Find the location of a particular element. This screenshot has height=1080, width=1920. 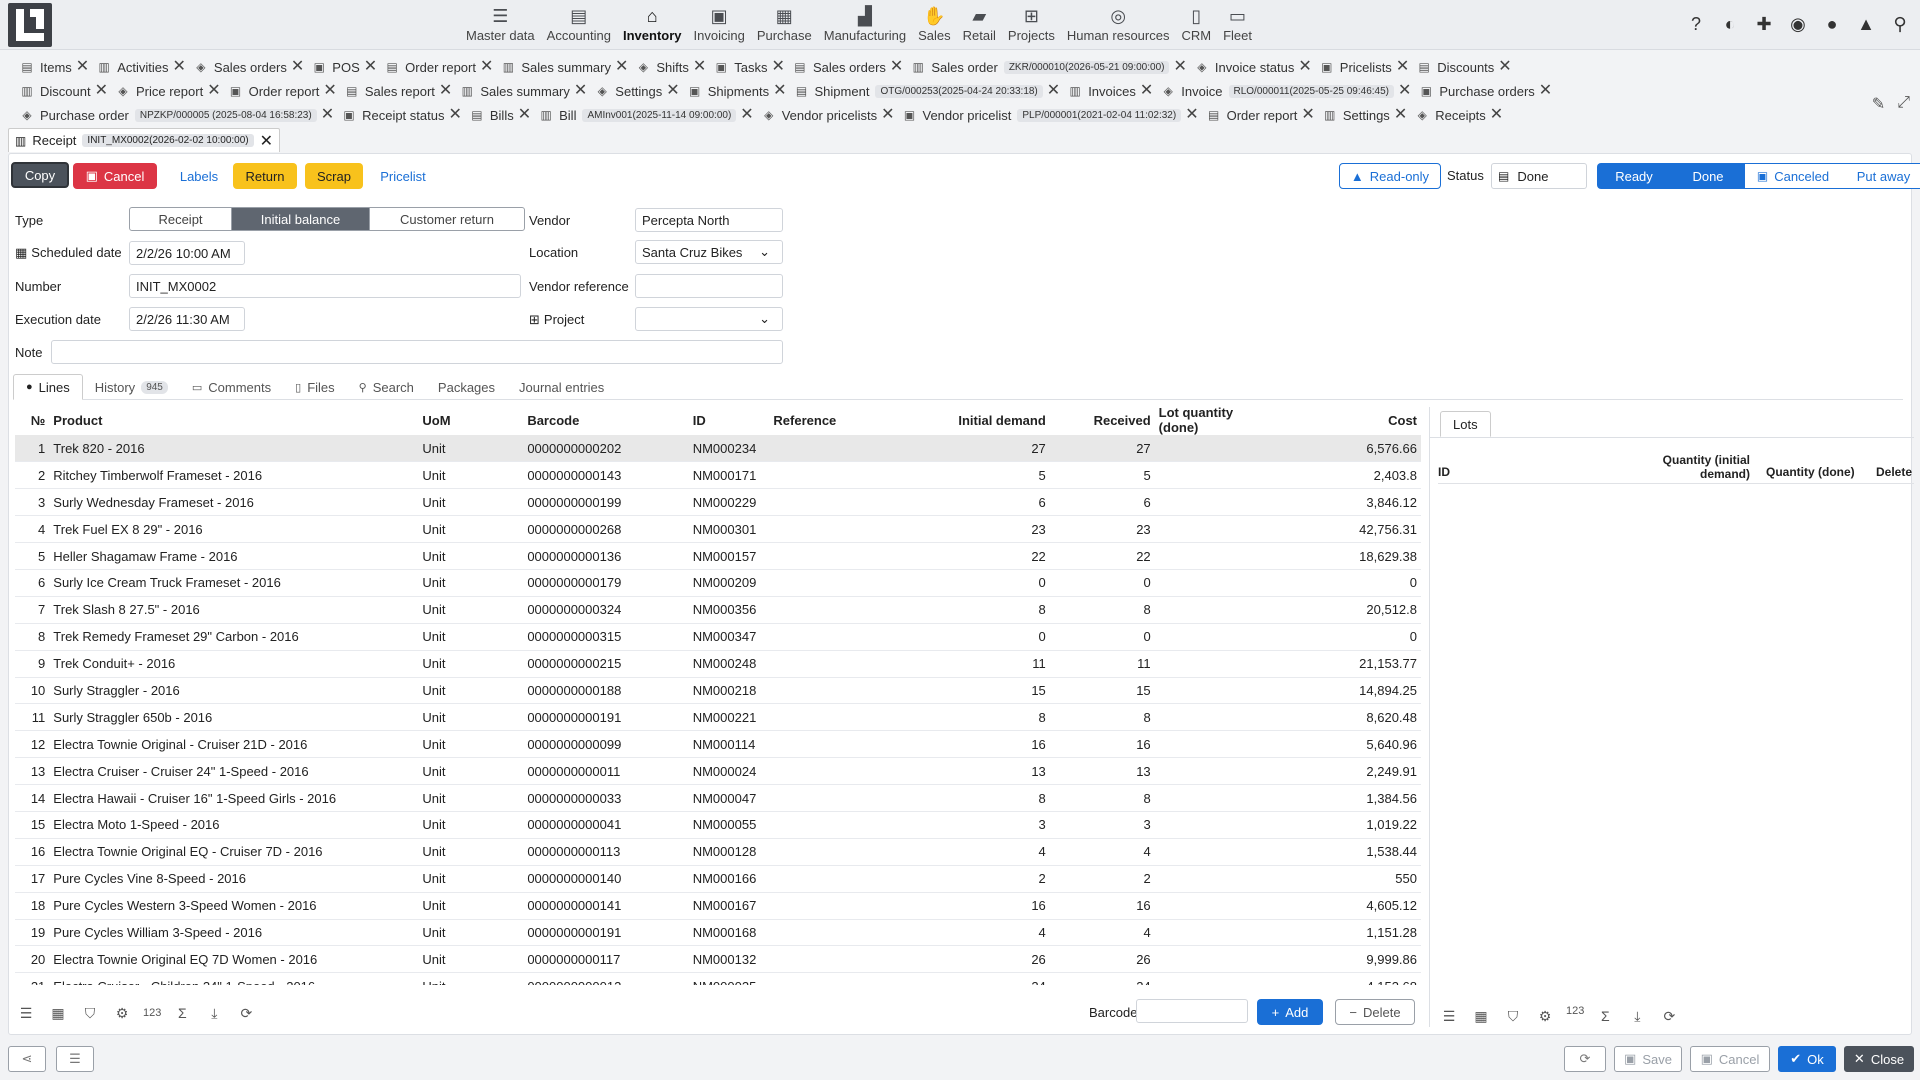

stage-ready: Ready is located at coordinates (1634, 176).